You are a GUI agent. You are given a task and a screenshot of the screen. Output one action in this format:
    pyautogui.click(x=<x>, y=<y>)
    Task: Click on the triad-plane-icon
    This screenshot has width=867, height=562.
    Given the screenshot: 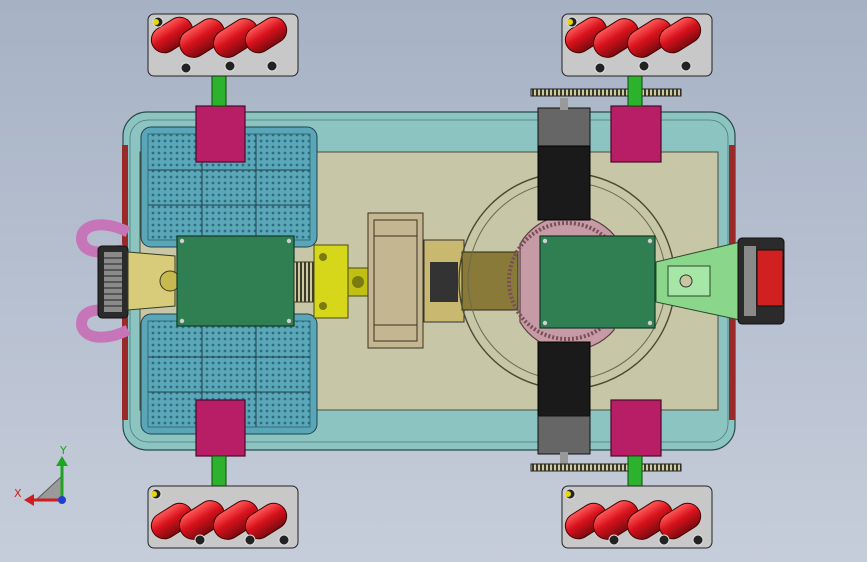 What is the action you would take?
    pyautogui.click(x=48, y=487)
    